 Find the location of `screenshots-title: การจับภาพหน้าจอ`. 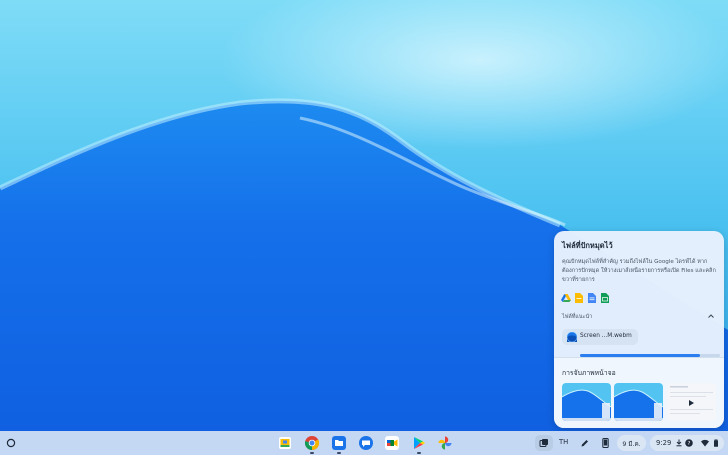

screenshots-title: การจับภาพหน้าจอ is located at coordinates (589, 373).